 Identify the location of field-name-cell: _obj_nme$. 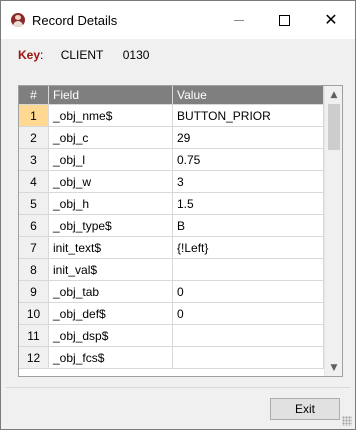
(111, 116).